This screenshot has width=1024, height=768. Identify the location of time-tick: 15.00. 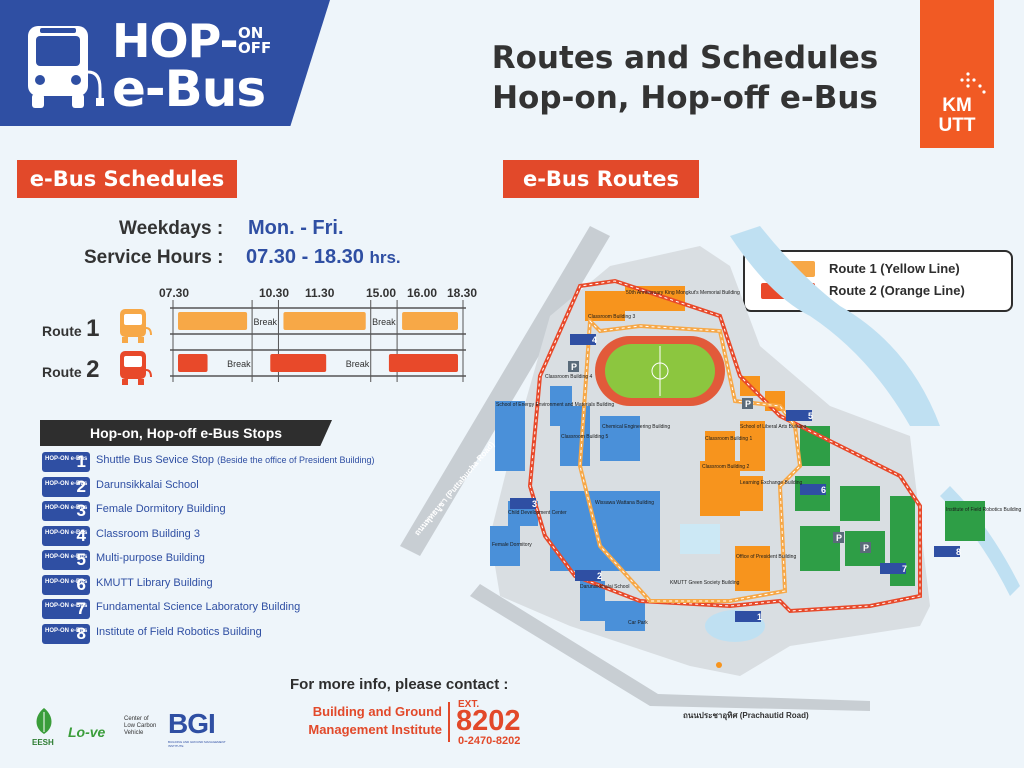
(381, 293).